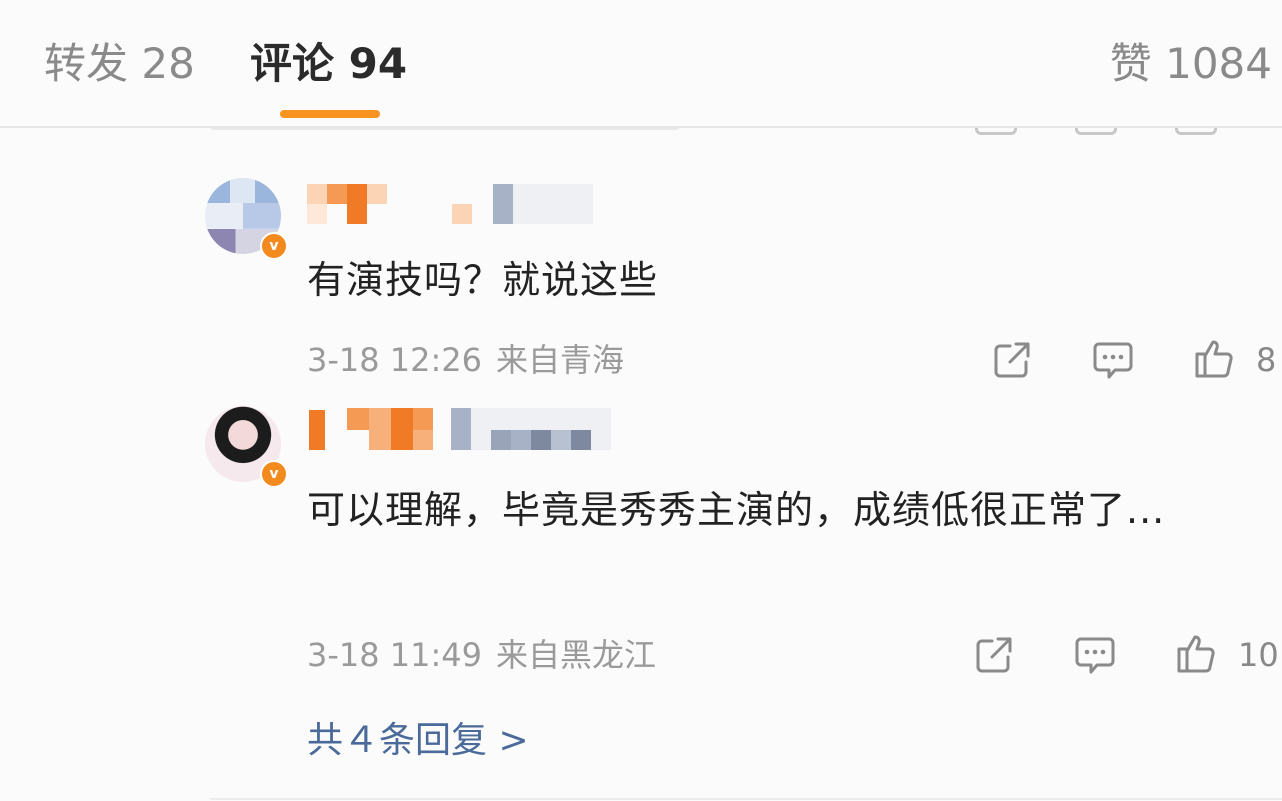 The height and width of the screenshot is (801, 1282). I want to click on share-icon, so click(994, 655).